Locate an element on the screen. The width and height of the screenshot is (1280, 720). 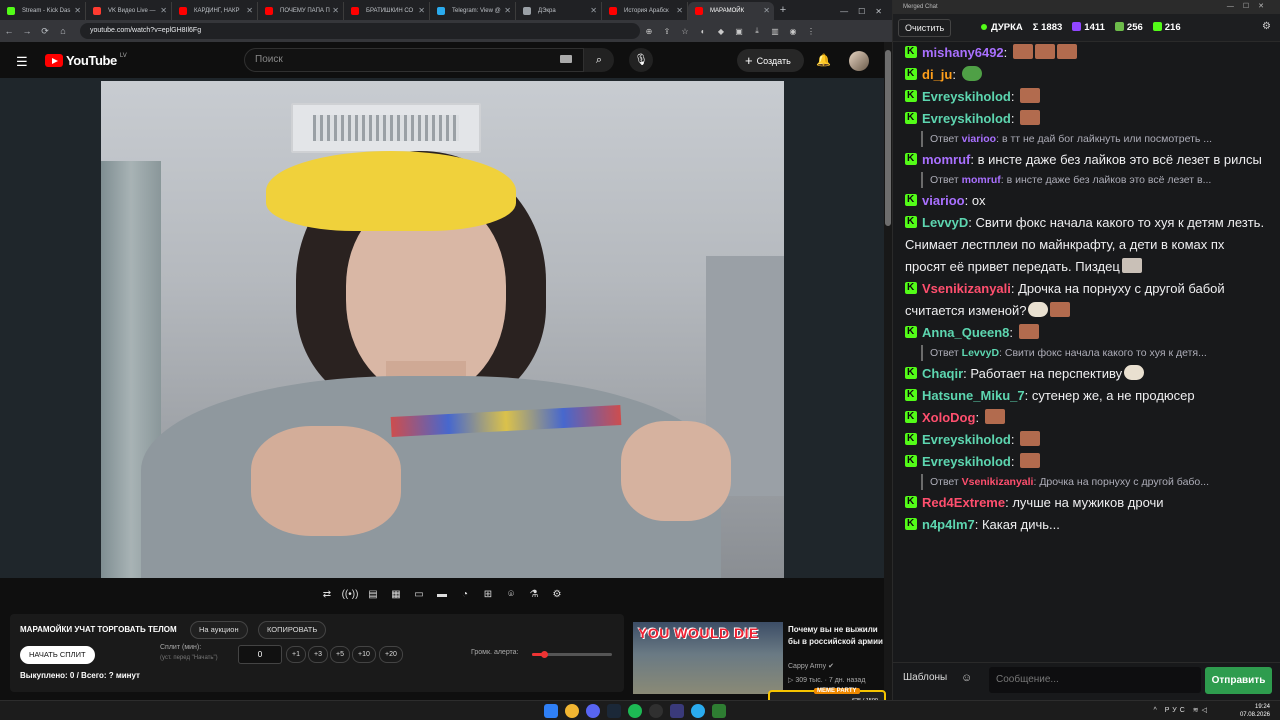
start-icon is located at coordinates (551, 711).